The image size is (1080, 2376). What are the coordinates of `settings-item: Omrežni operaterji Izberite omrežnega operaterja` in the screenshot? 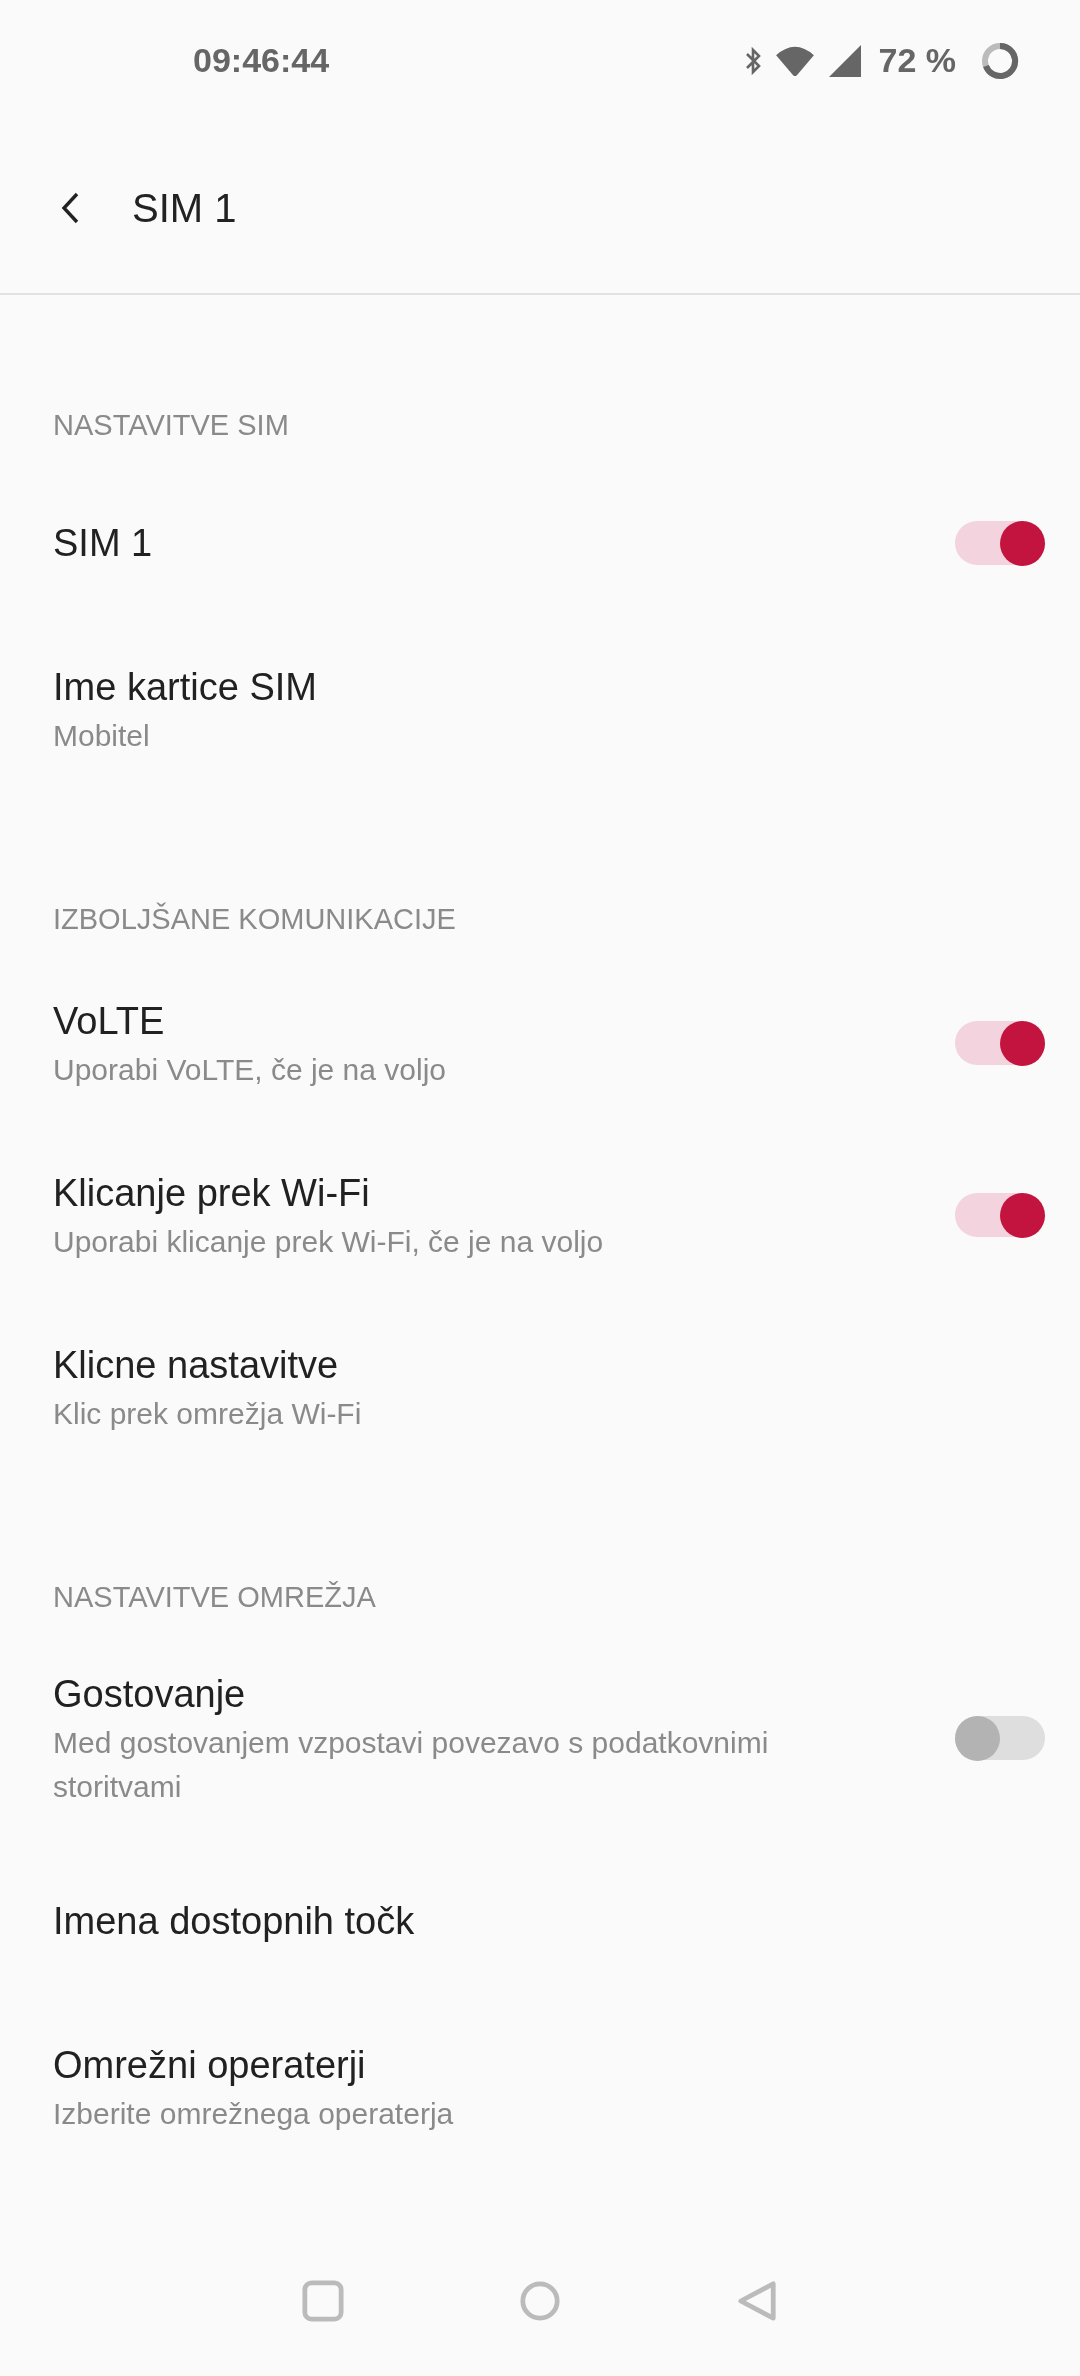 It's located at (540, 2087).